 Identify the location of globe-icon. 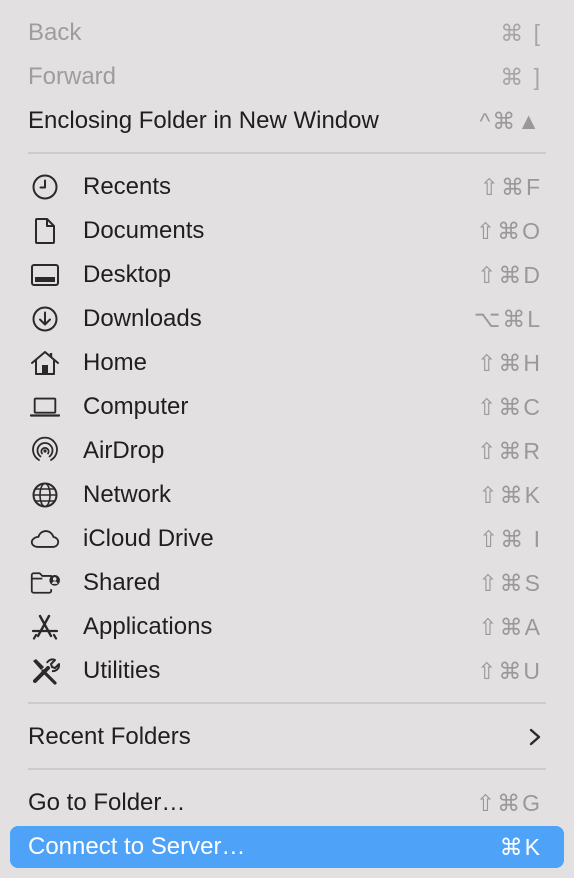
(45, 495).